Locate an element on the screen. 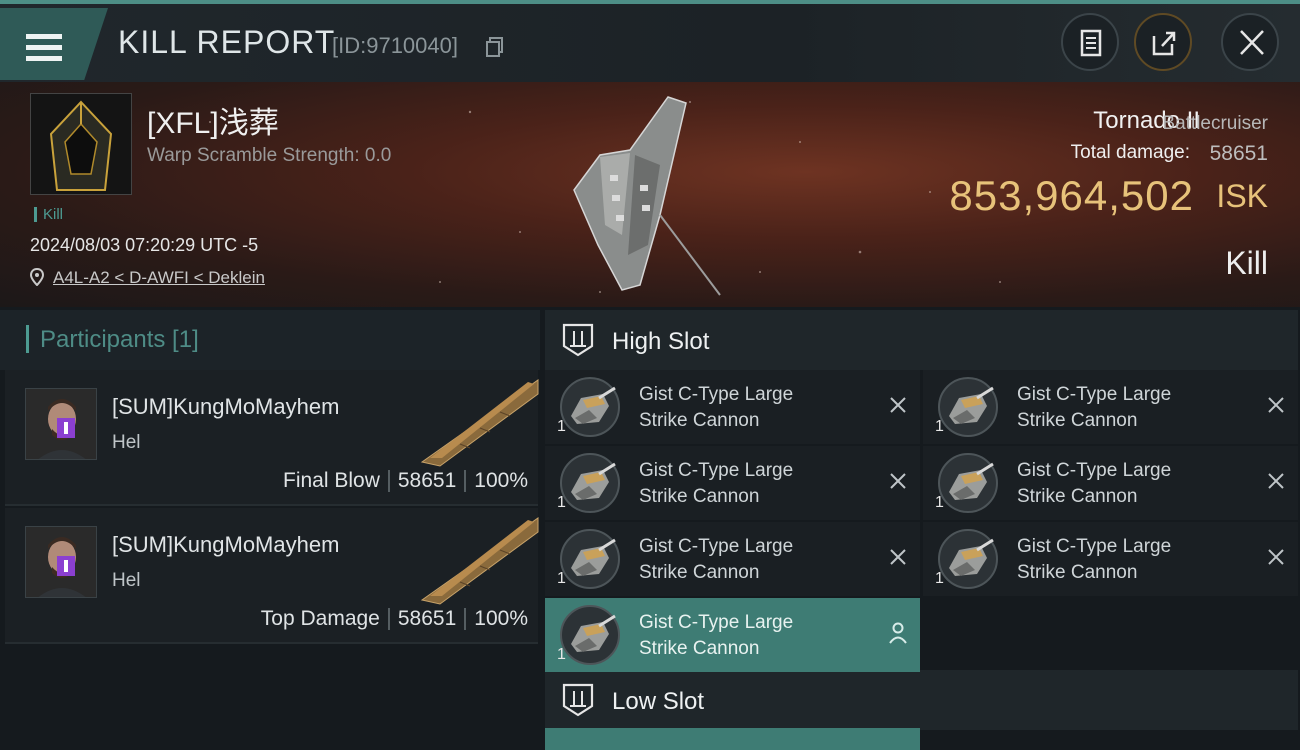 The height and width of the screenshot is (750, 1300). person-icon is located at coordinates (898, 633).